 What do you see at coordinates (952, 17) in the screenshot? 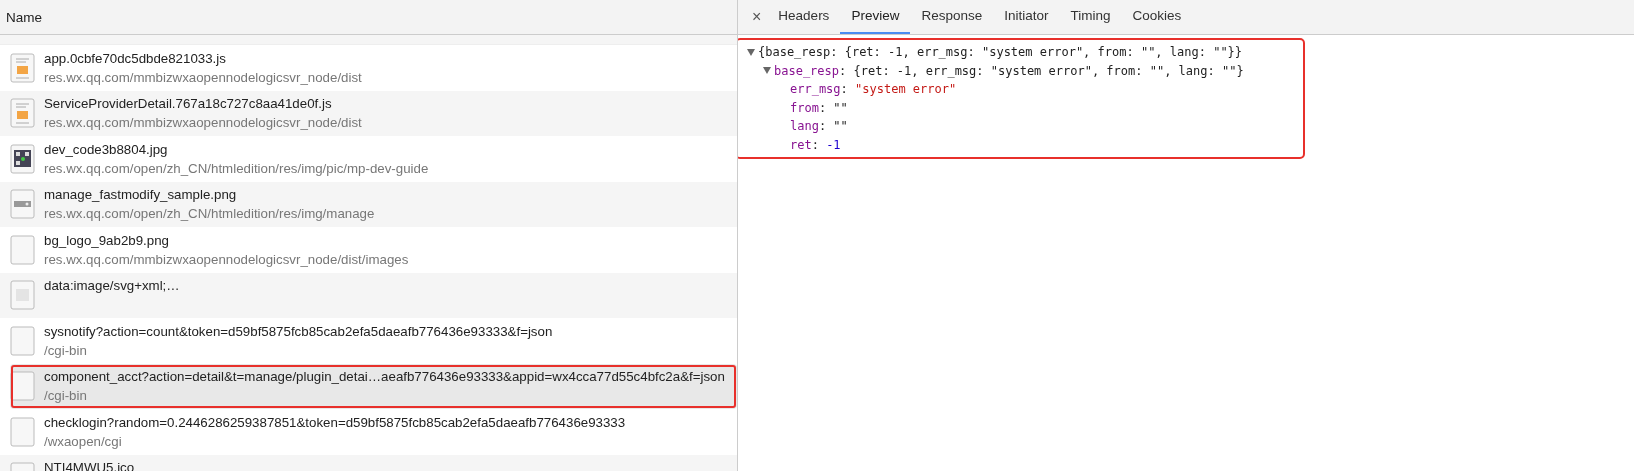
I see `tab: Response` at bounding box center [952, 17].